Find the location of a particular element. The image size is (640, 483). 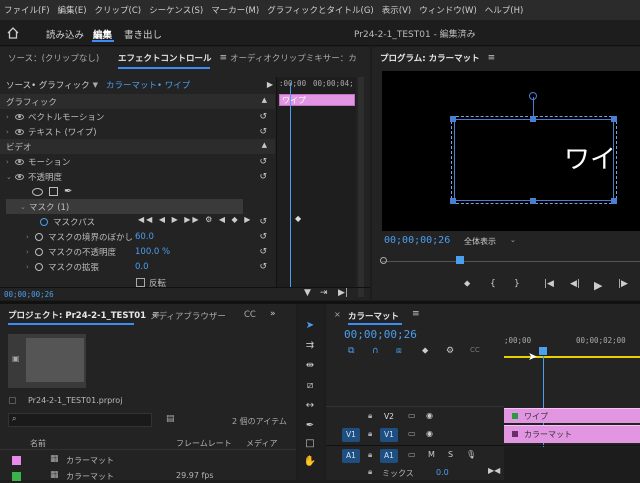

captions-icon: CC is located at coordinates (475, 350).